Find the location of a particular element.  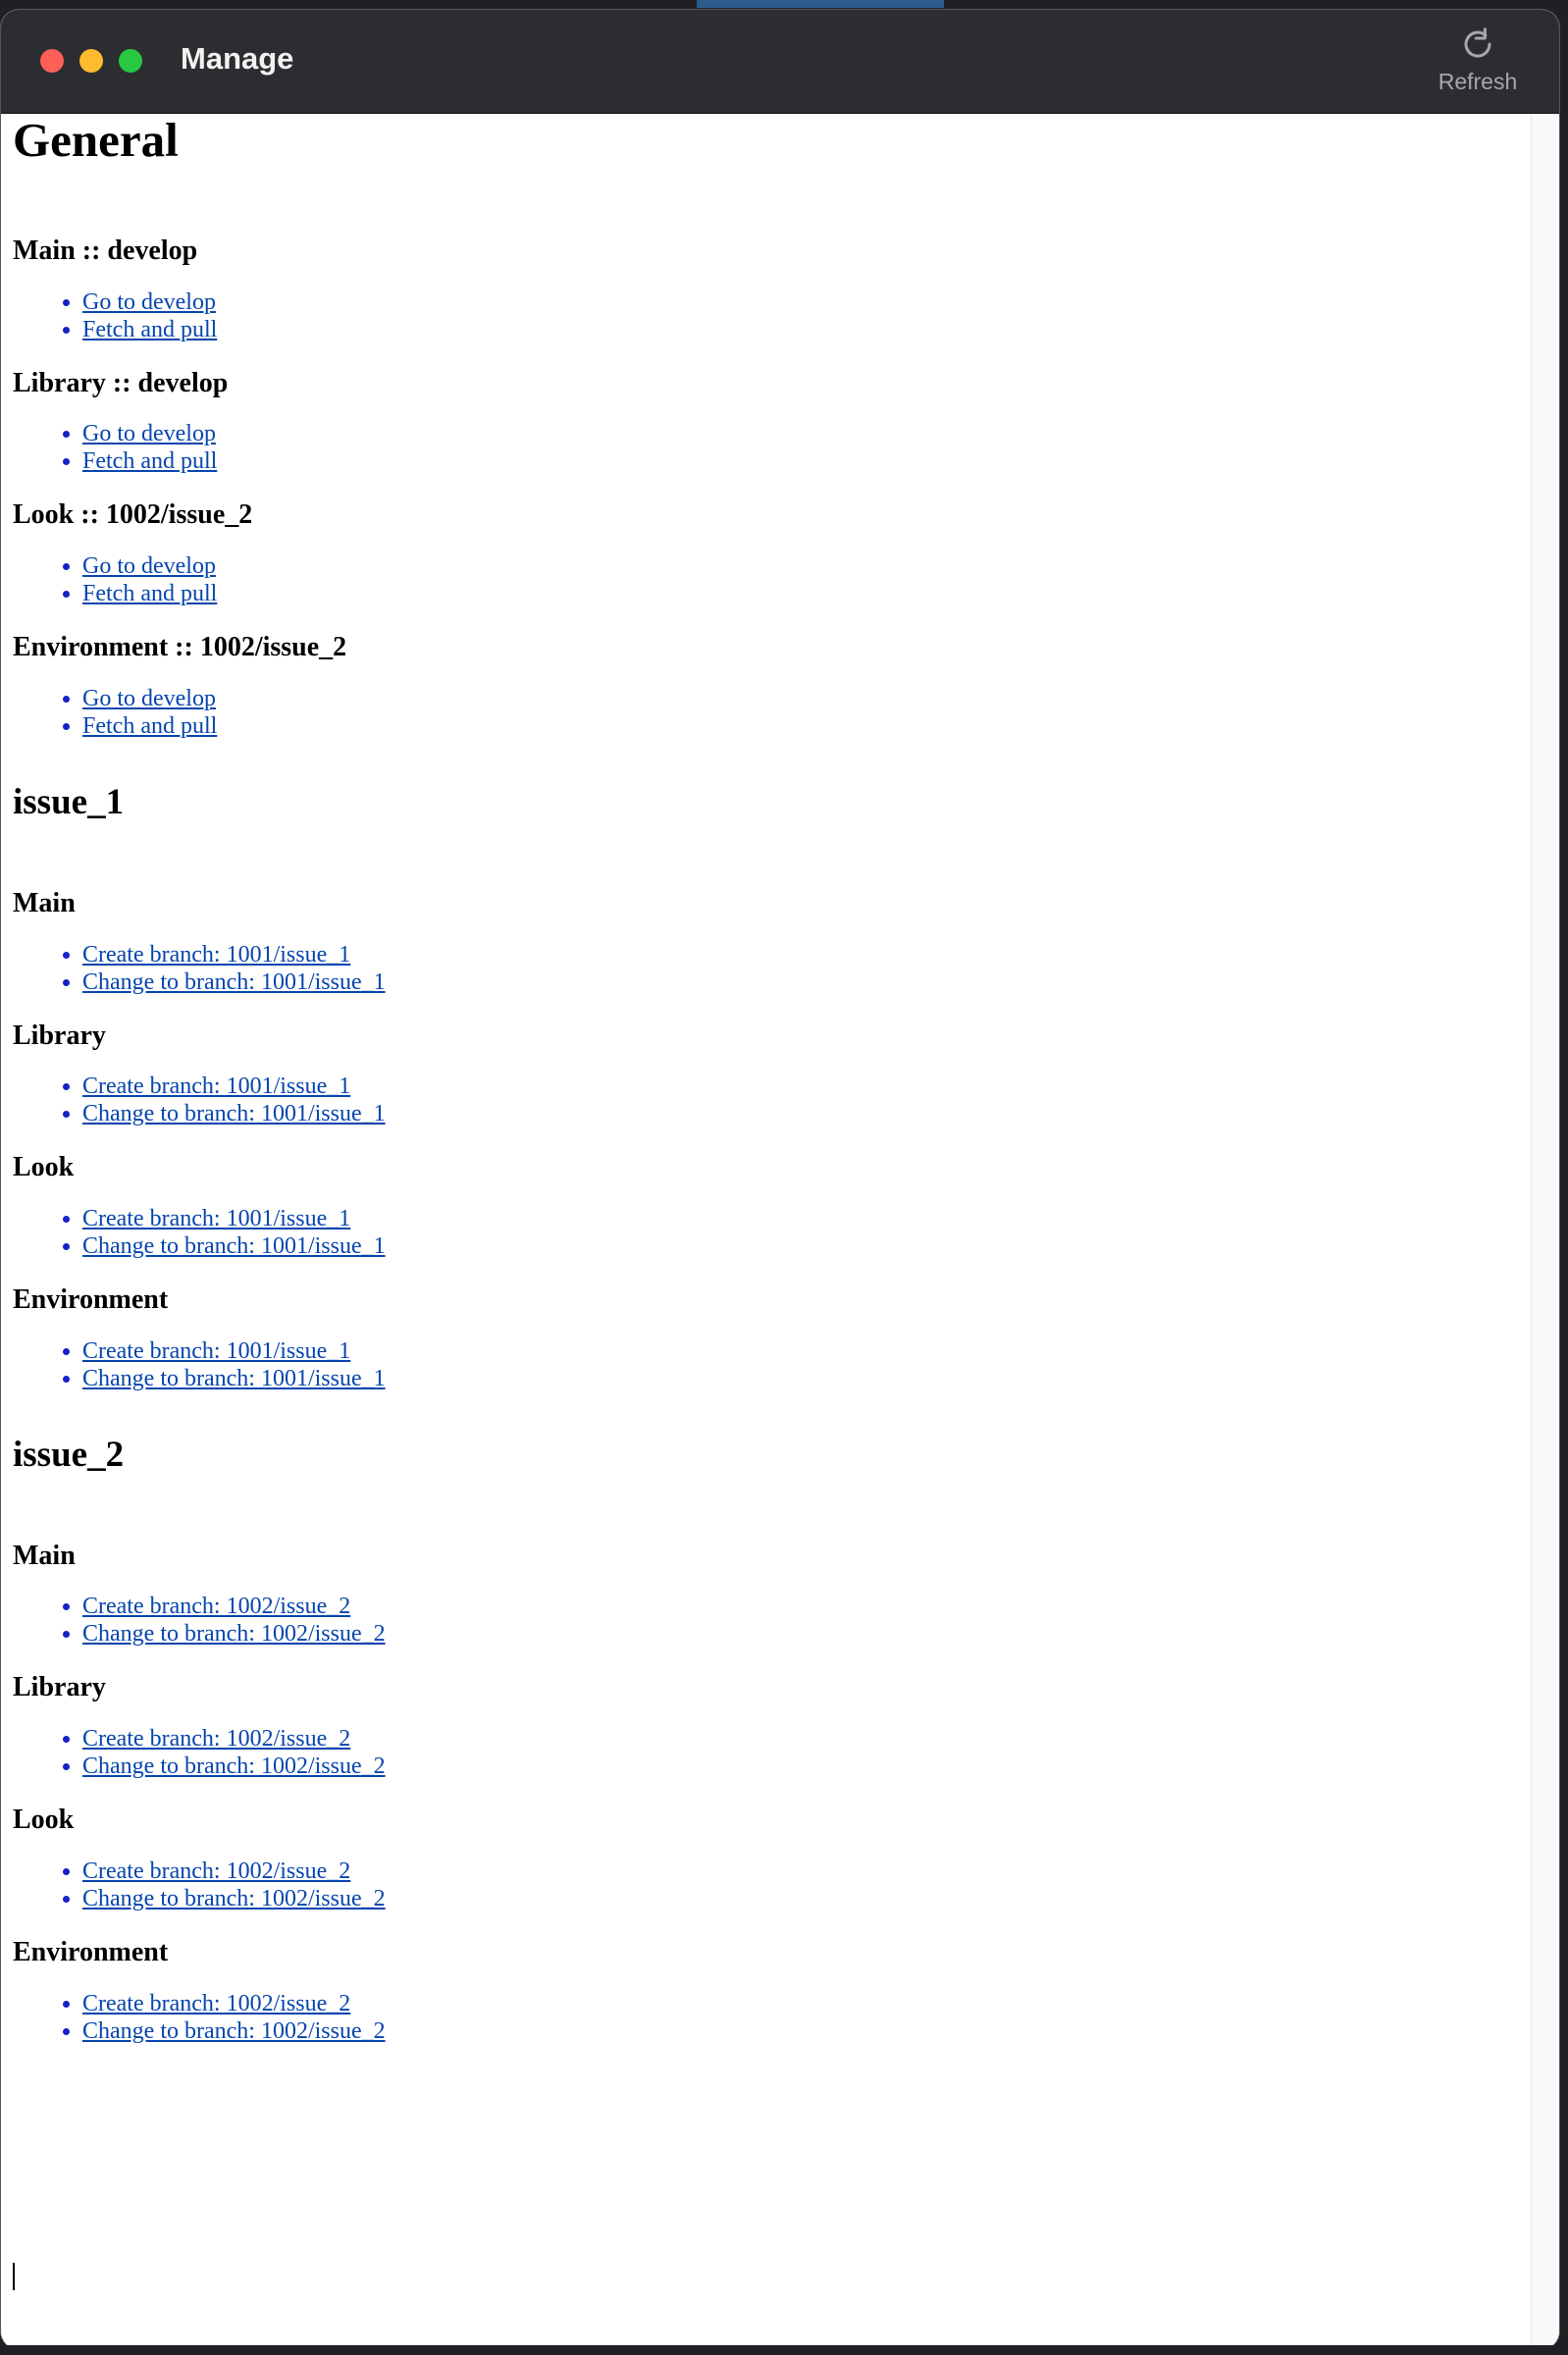

group-title-general-library: Library :: develop is located at coordinates (121, 382).